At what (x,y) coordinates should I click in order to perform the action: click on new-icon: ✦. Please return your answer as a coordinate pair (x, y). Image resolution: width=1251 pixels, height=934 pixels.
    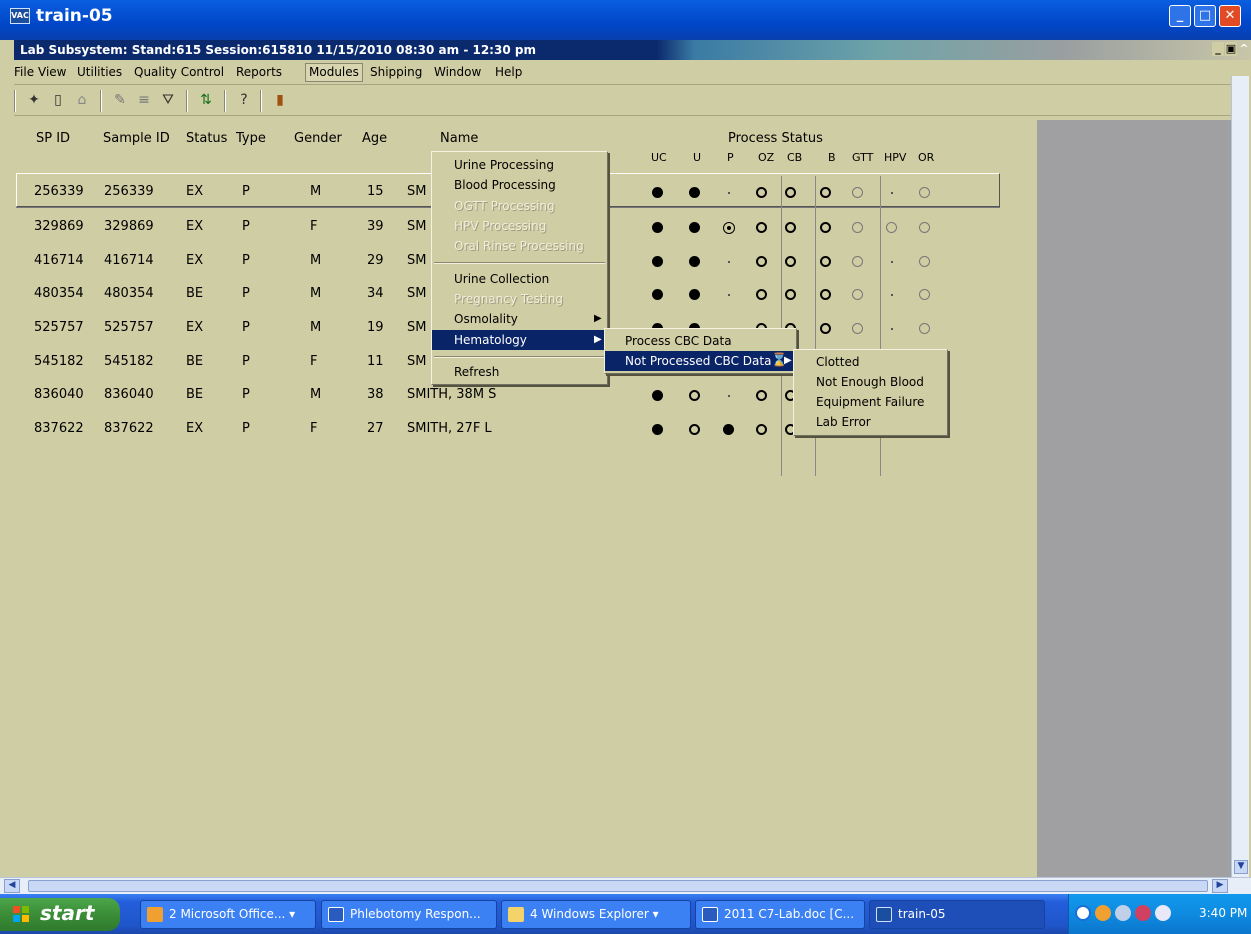
    Looking at the image, I should click on (34, 100).